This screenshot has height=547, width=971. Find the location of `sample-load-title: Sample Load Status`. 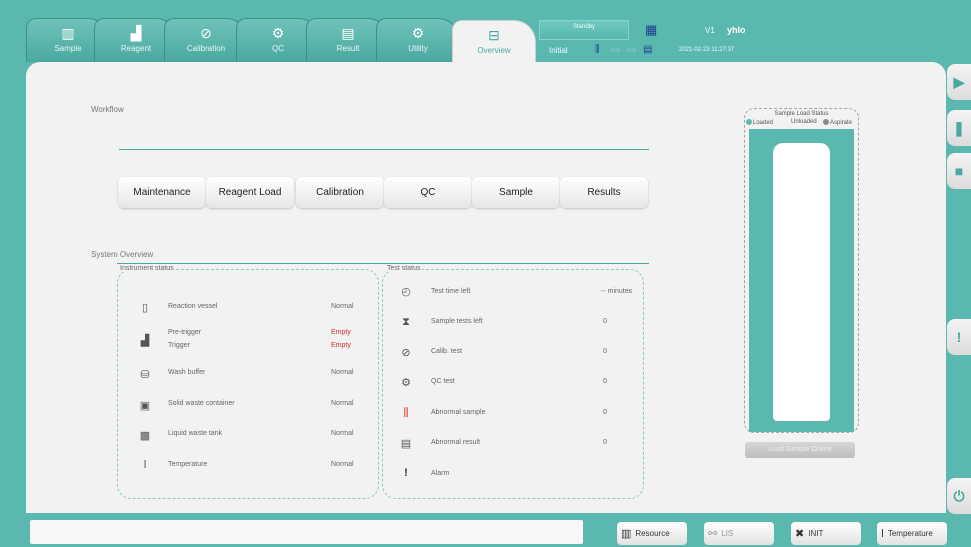

sample-load-title: Sample Load Status is located at coordinates (801, 114).